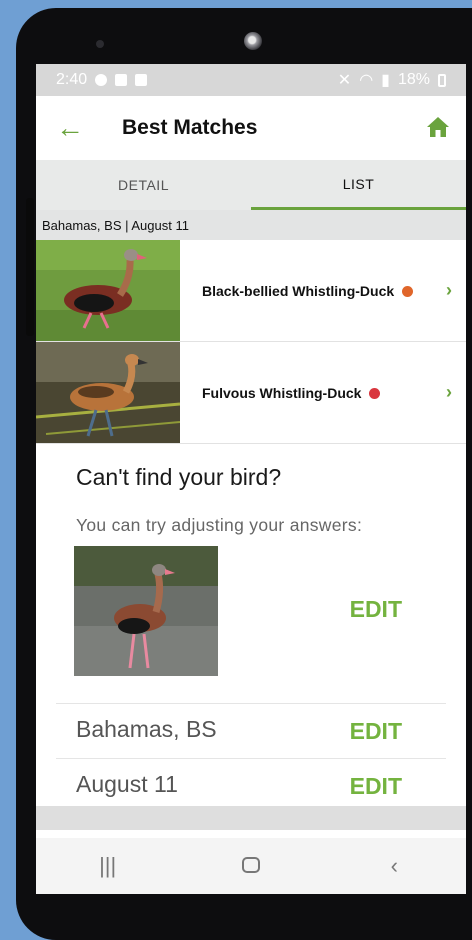  What do you see at coordinates (251, 731) in the screenshot?
I see `edit-location-row: Bahamas, BS EDIT` at bounding box center [251, 731].